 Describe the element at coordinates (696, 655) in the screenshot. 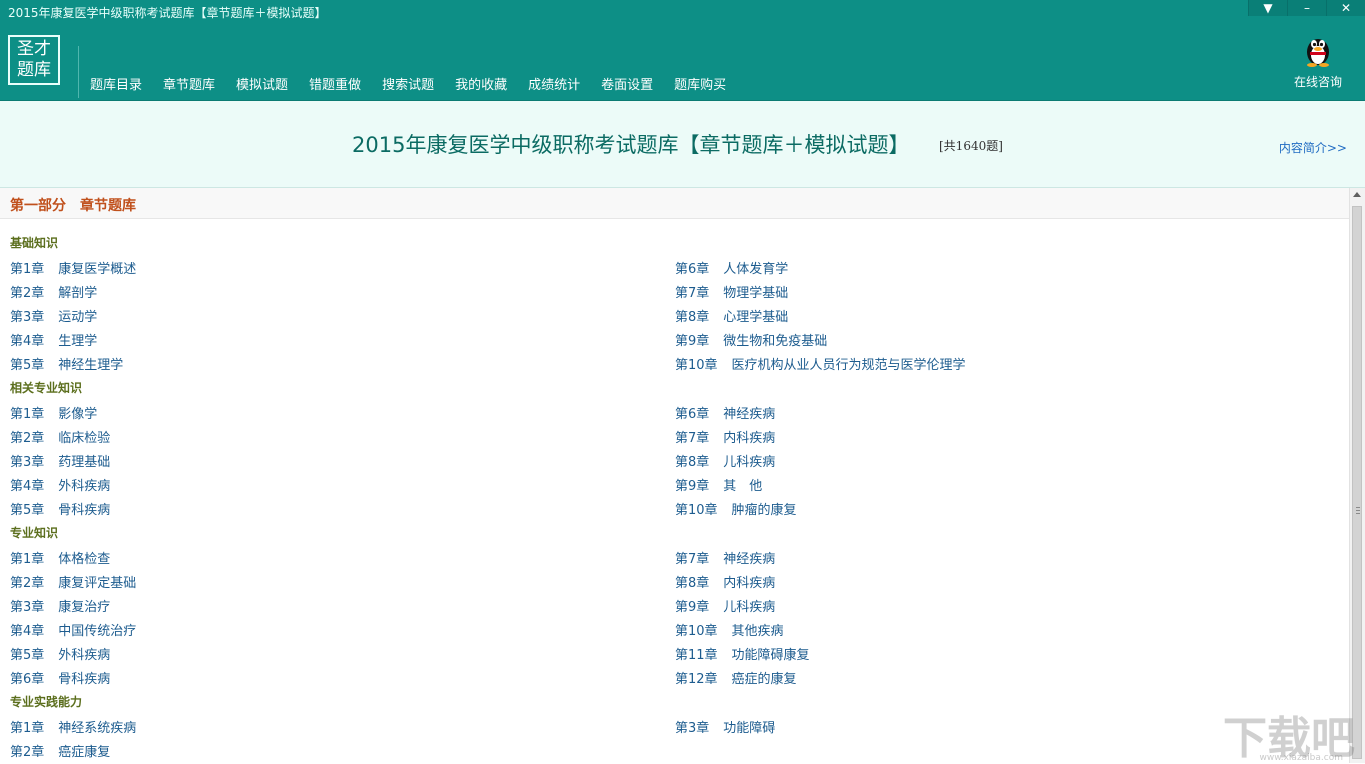

I see `chapter-number: 第11章` at that location.